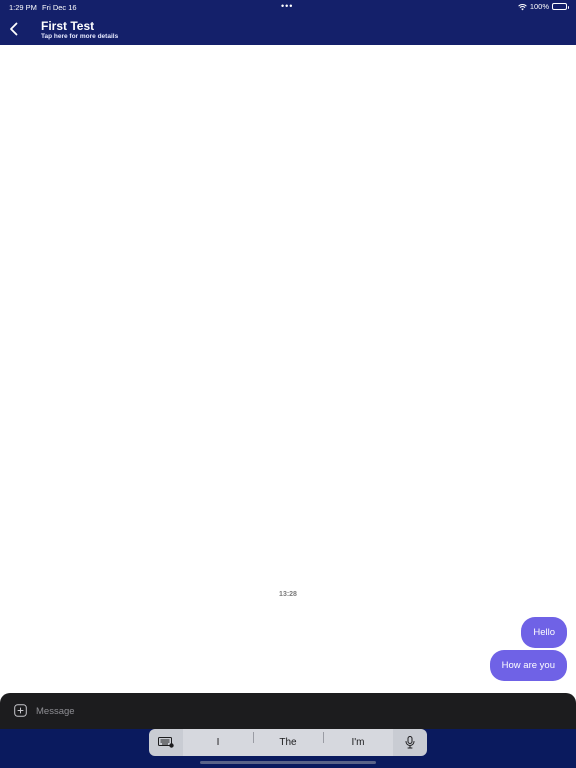 The width and height of the screenshot is (576, 768). I want to click on status-time: 1:29 PM, so click(23, 7).